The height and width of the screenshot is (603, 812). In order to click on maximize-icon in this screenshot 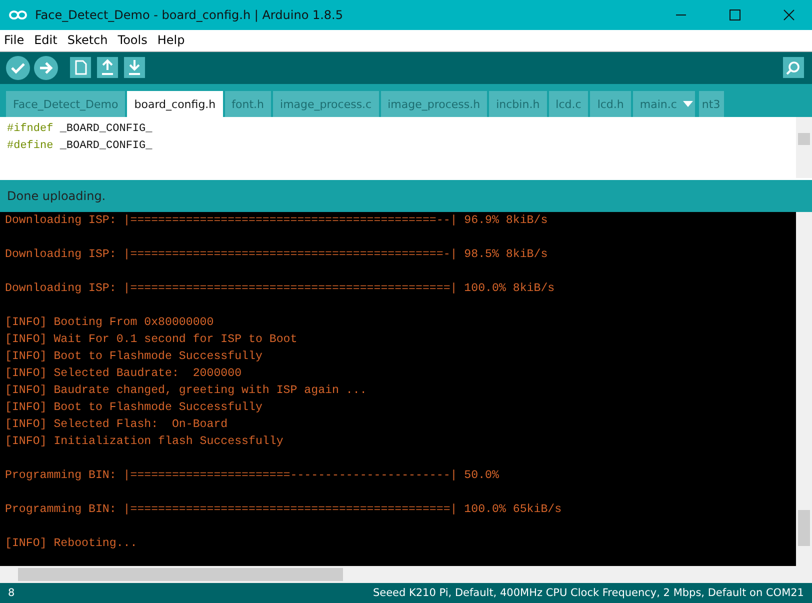, I will do `click(735, 14)`.